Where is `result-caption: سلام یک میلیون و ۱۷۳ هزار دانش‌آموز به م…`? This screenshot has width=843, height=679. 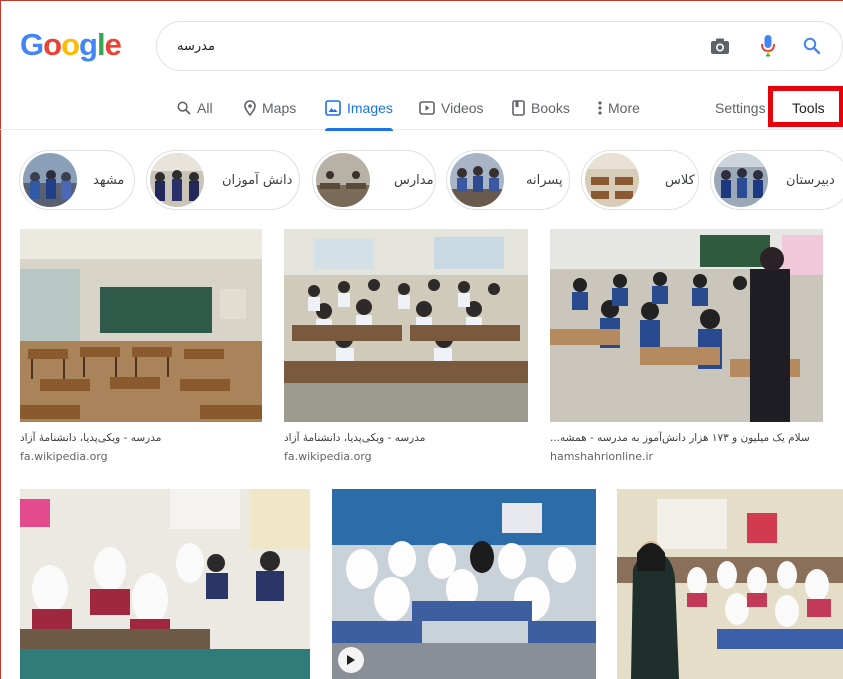 result-caption: سلام یک میلیون و ۱۷۳ هزار دانش‌آموز به م… is located at coordinates (680, 438).